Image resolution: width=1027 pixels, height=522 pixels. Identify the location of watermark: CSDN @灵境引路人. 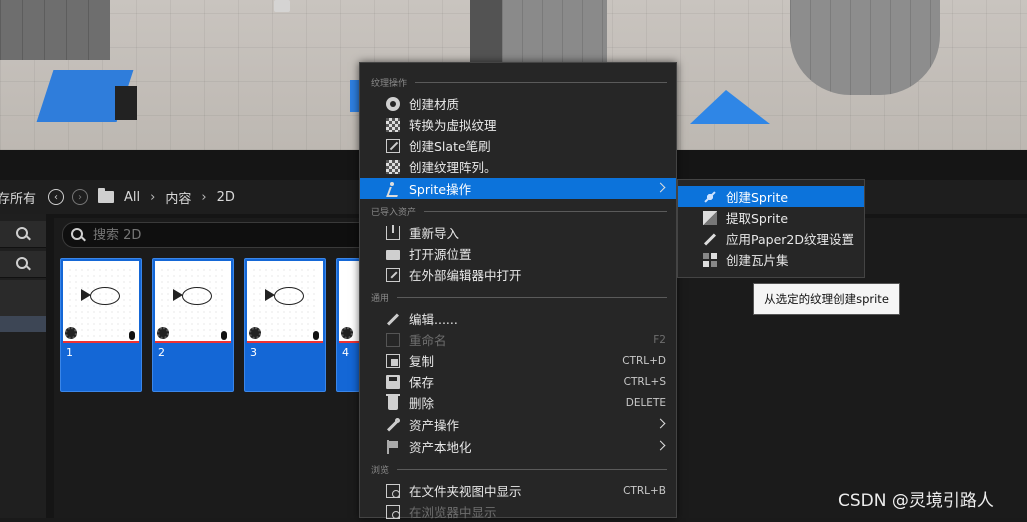
(916, 501).